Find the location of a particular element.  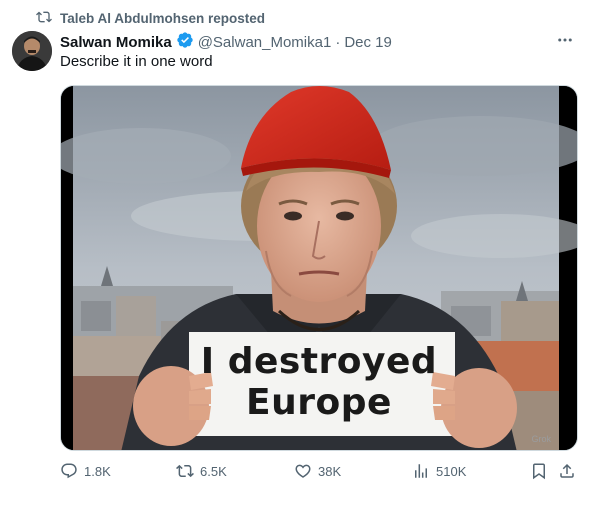

author-handle: @Salwan_Momika1 is located at coordinates (265, 42).